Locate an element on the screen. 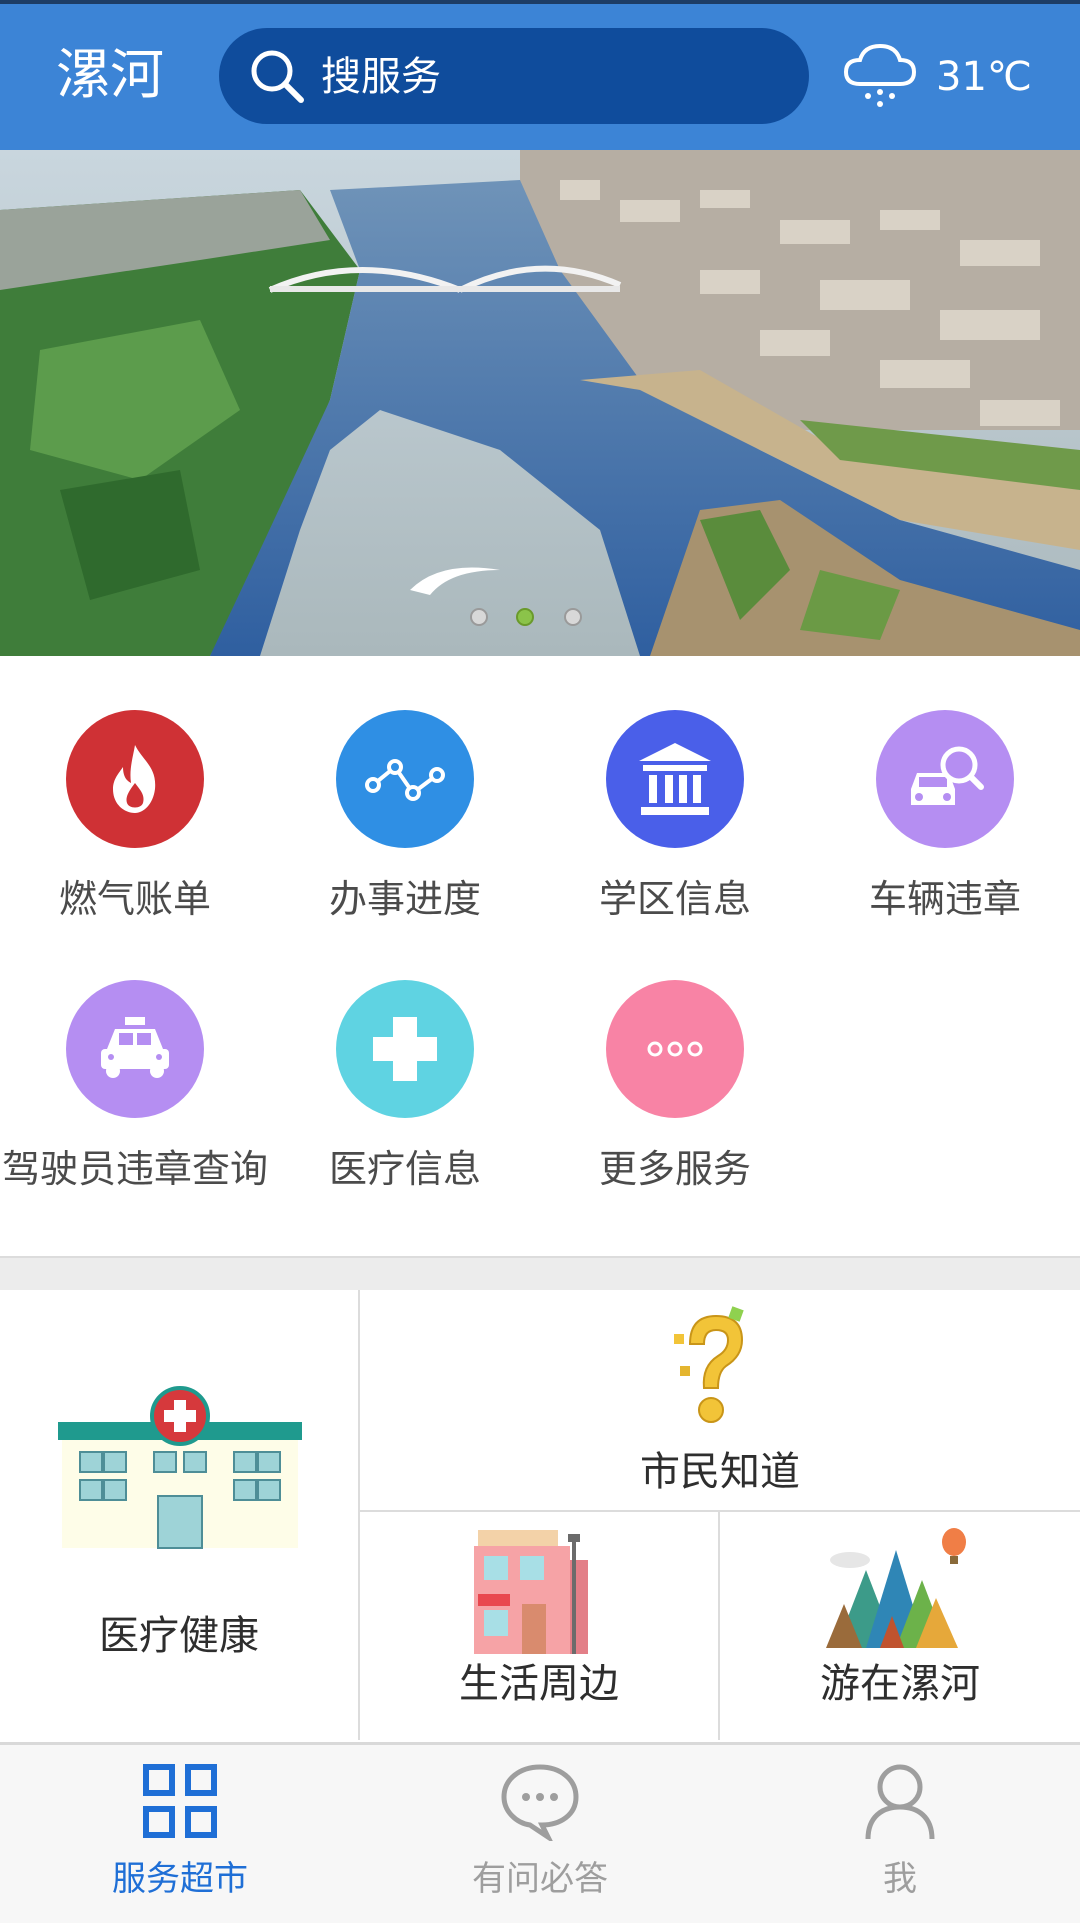  search-bar: 搜服务 is located at coordinates (514, 76).